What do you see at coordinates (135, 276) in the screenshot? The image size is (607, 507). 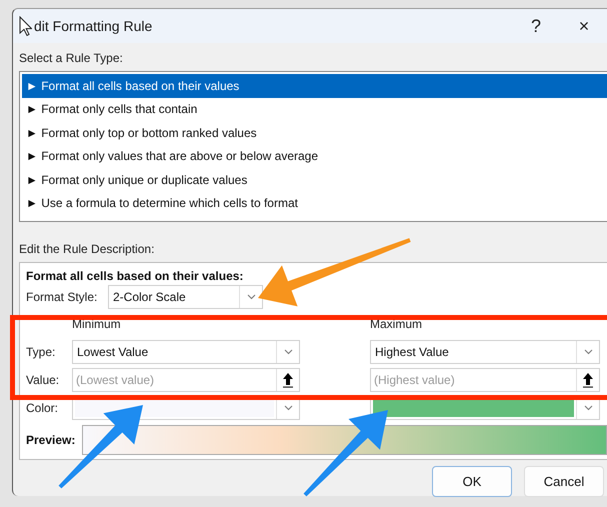 I see `panel-heading: Format all cells based on their values:` at bounding box center [135, 276].